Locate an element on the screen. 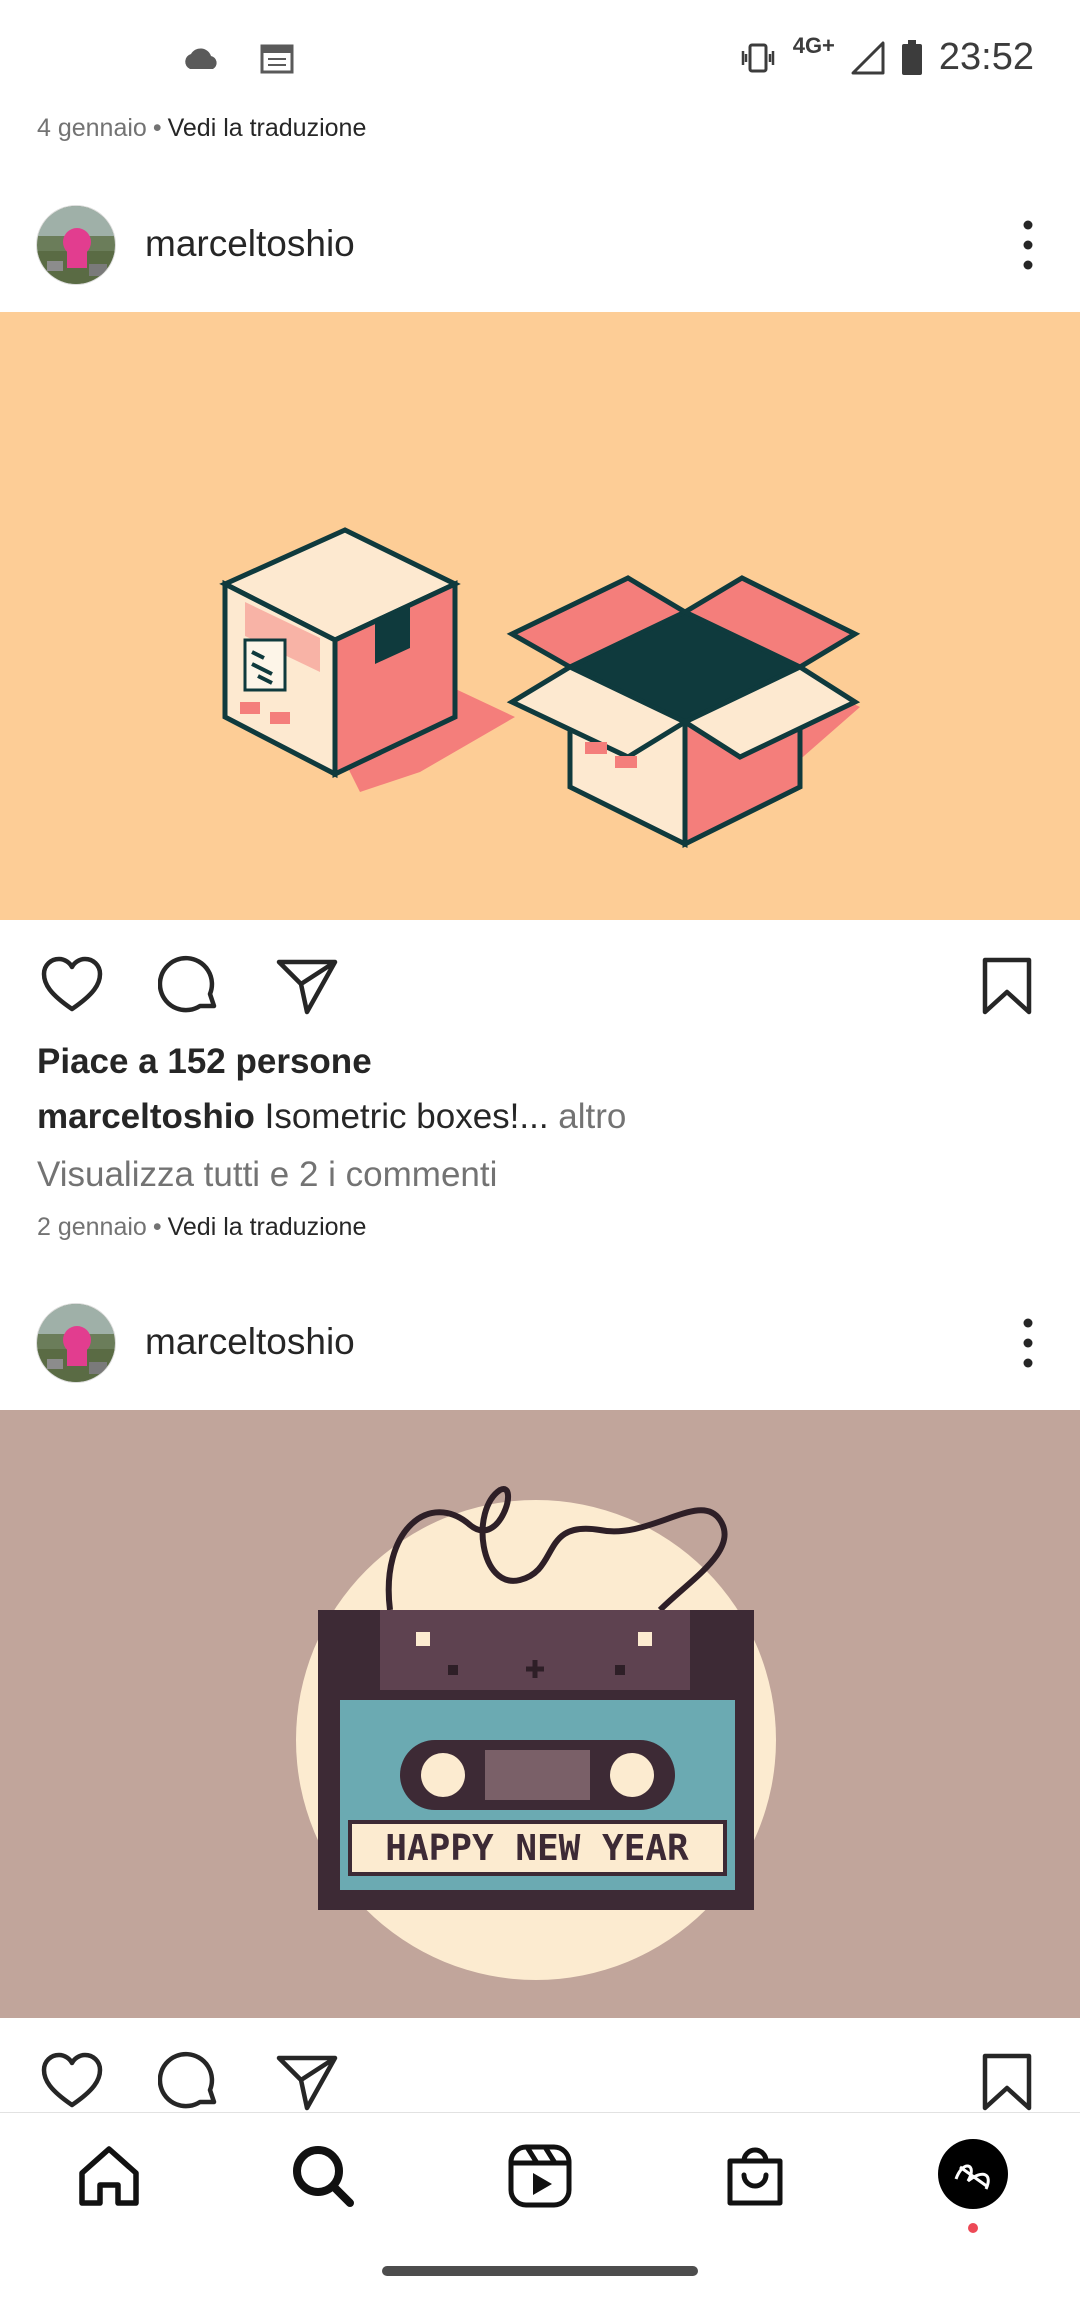  search-icon is located at coordinates (323, 2176).